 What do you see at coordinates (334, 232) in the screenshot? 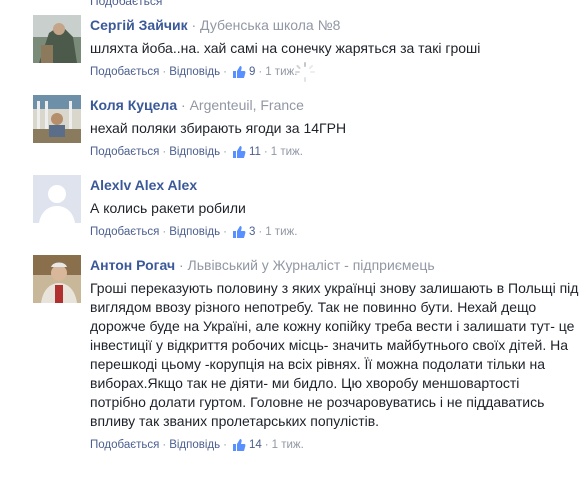
I see `comment-actions: Подобається · Відповідь · 3 · 1 тиж.` at bounding box center [334, 232].